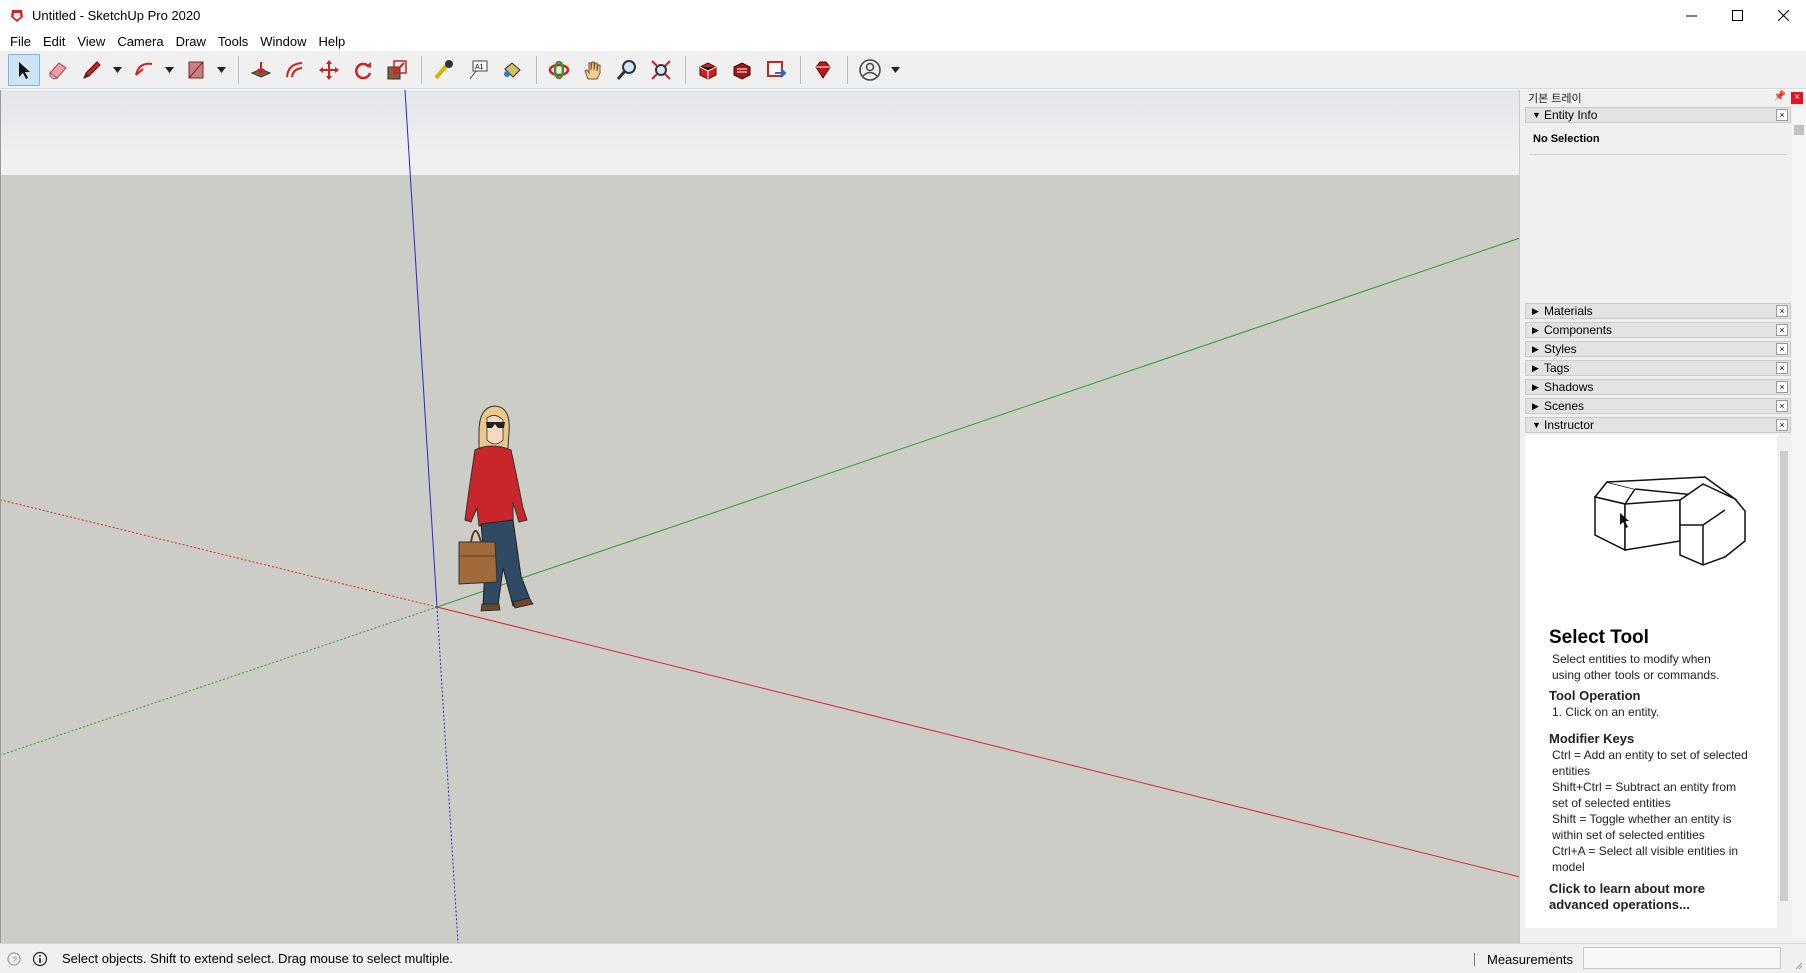  What do you see at coordinates (1658, 311) in the screenshot?
I see `panel-materials: ▶ Materials ×` at bounding box center [1658, 311].